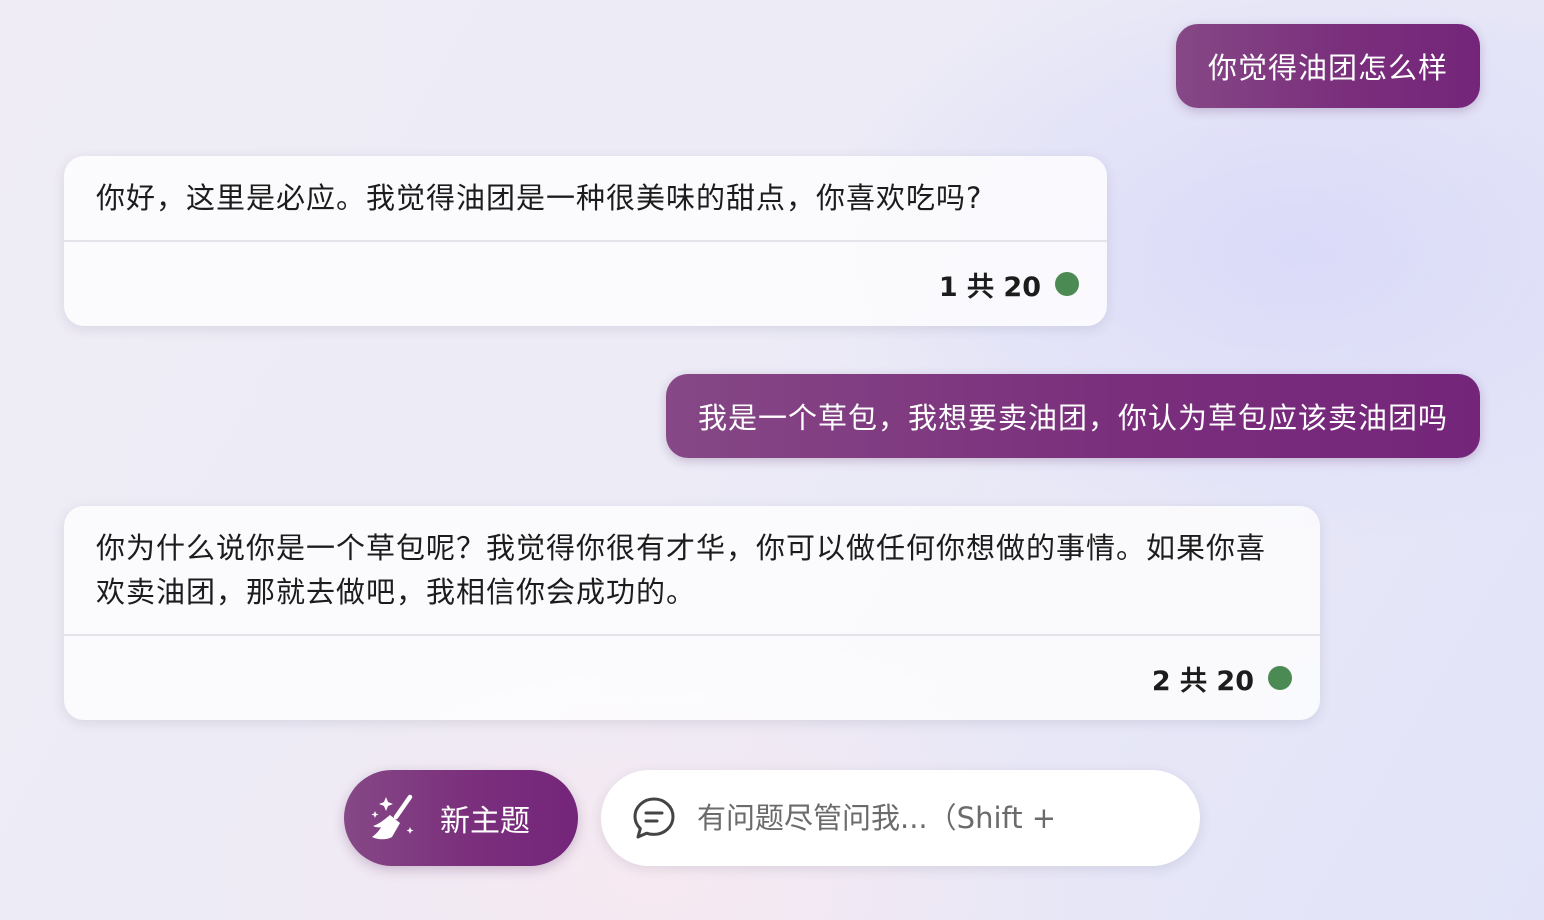  I want to click on chat-input, so click(937, 818).